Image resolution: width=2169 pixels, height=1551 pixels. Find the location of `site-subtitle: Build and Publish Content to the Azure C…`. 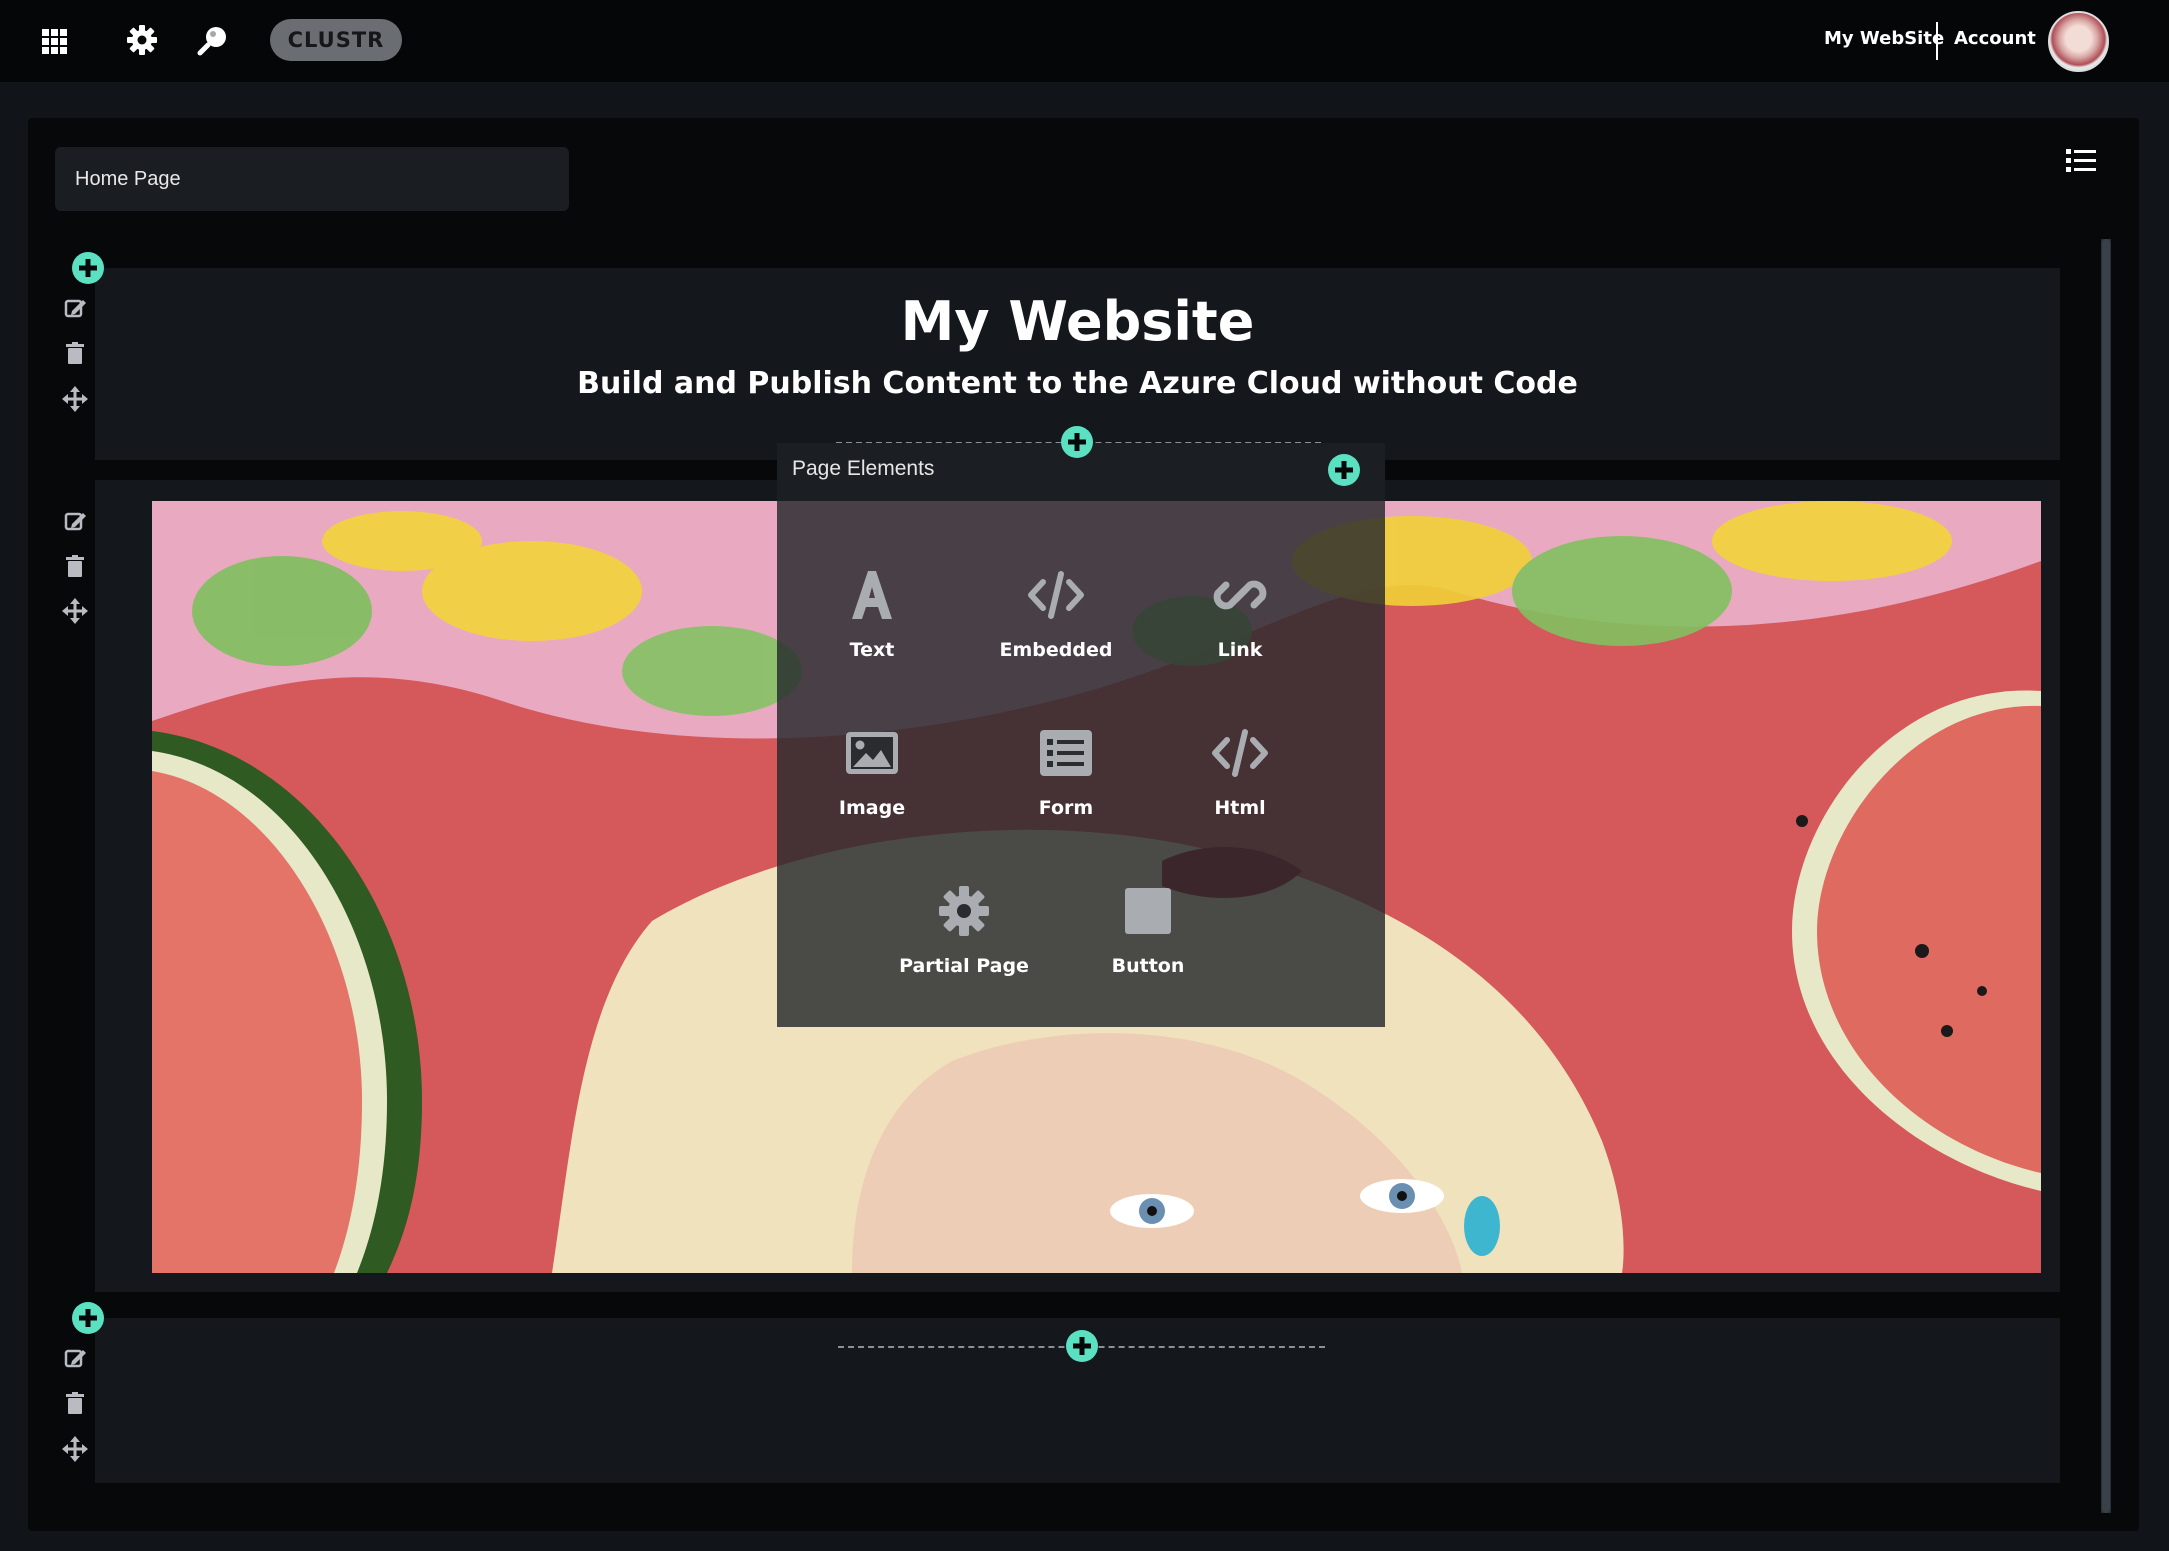

site-subtitle: Build and Publish Content to the Azure C… is located at coordinates (1077, 383).